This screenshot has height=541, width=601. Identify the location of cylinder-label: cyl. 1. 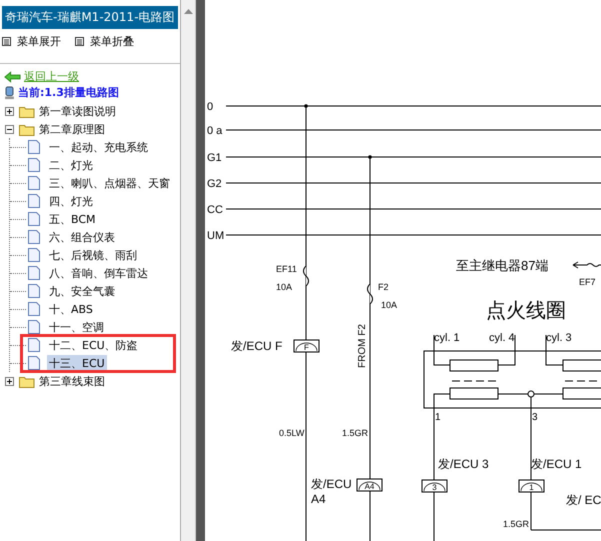
(447, 338).